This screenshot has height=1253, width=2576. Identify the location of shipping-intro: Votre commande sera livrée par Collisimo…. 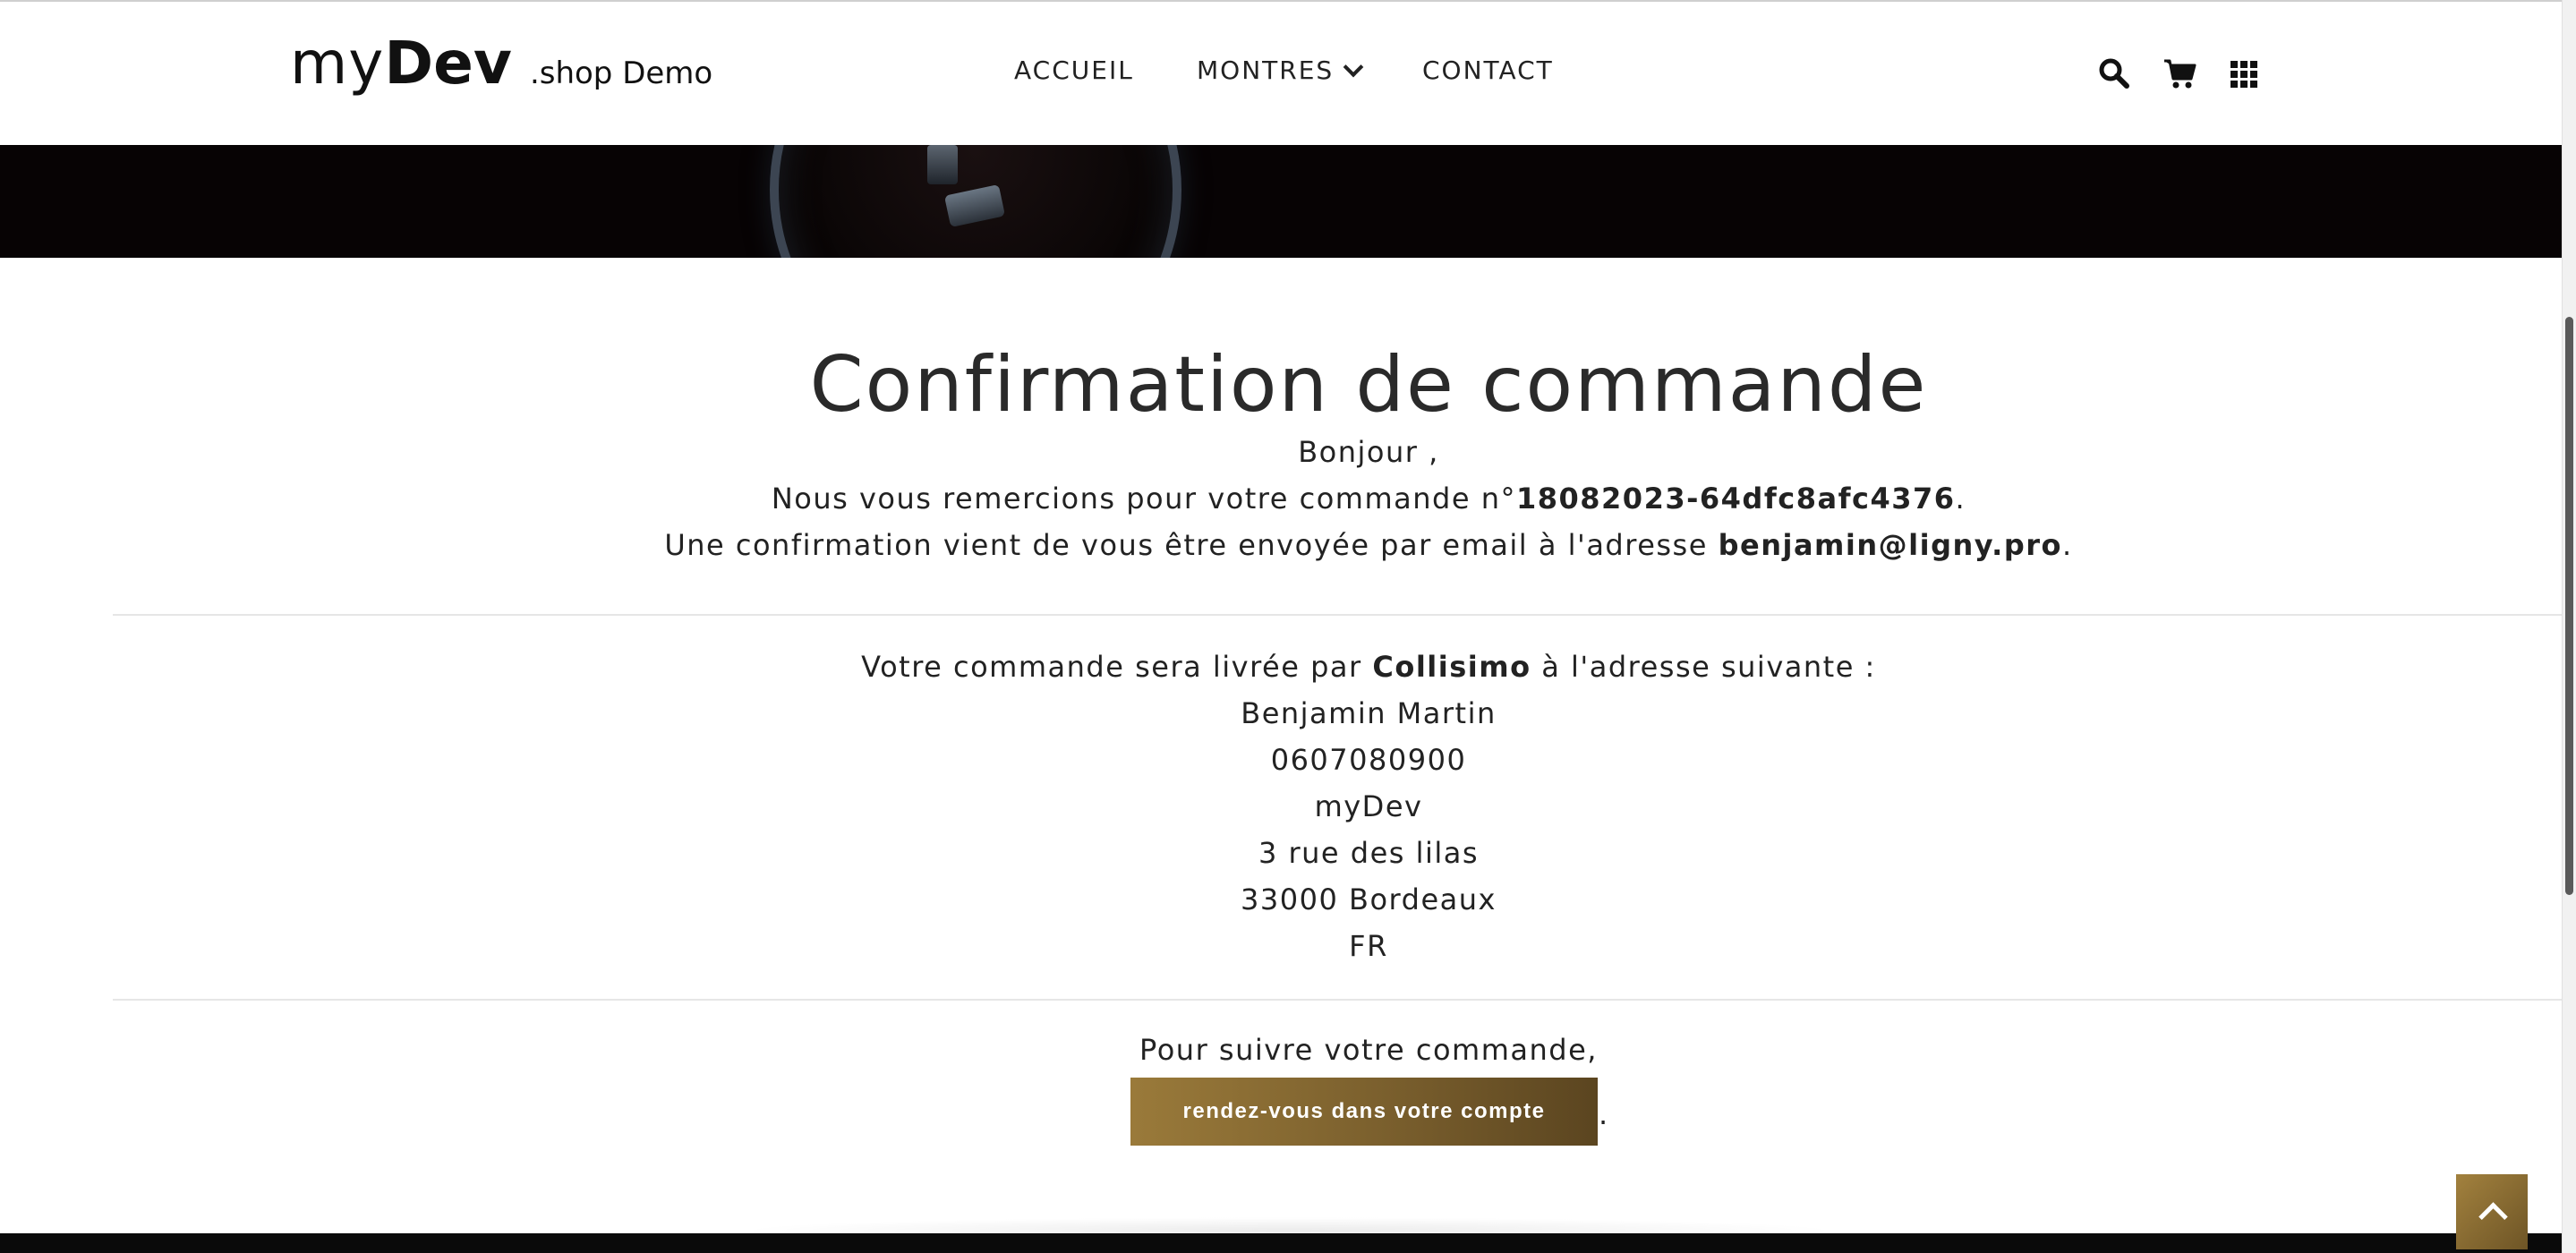
(1288, 667).